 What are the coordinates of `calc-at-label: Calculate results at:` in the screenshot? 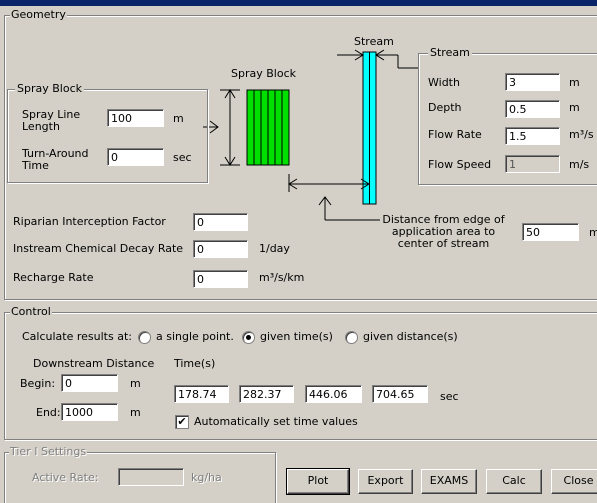 It's located at (77, 336).